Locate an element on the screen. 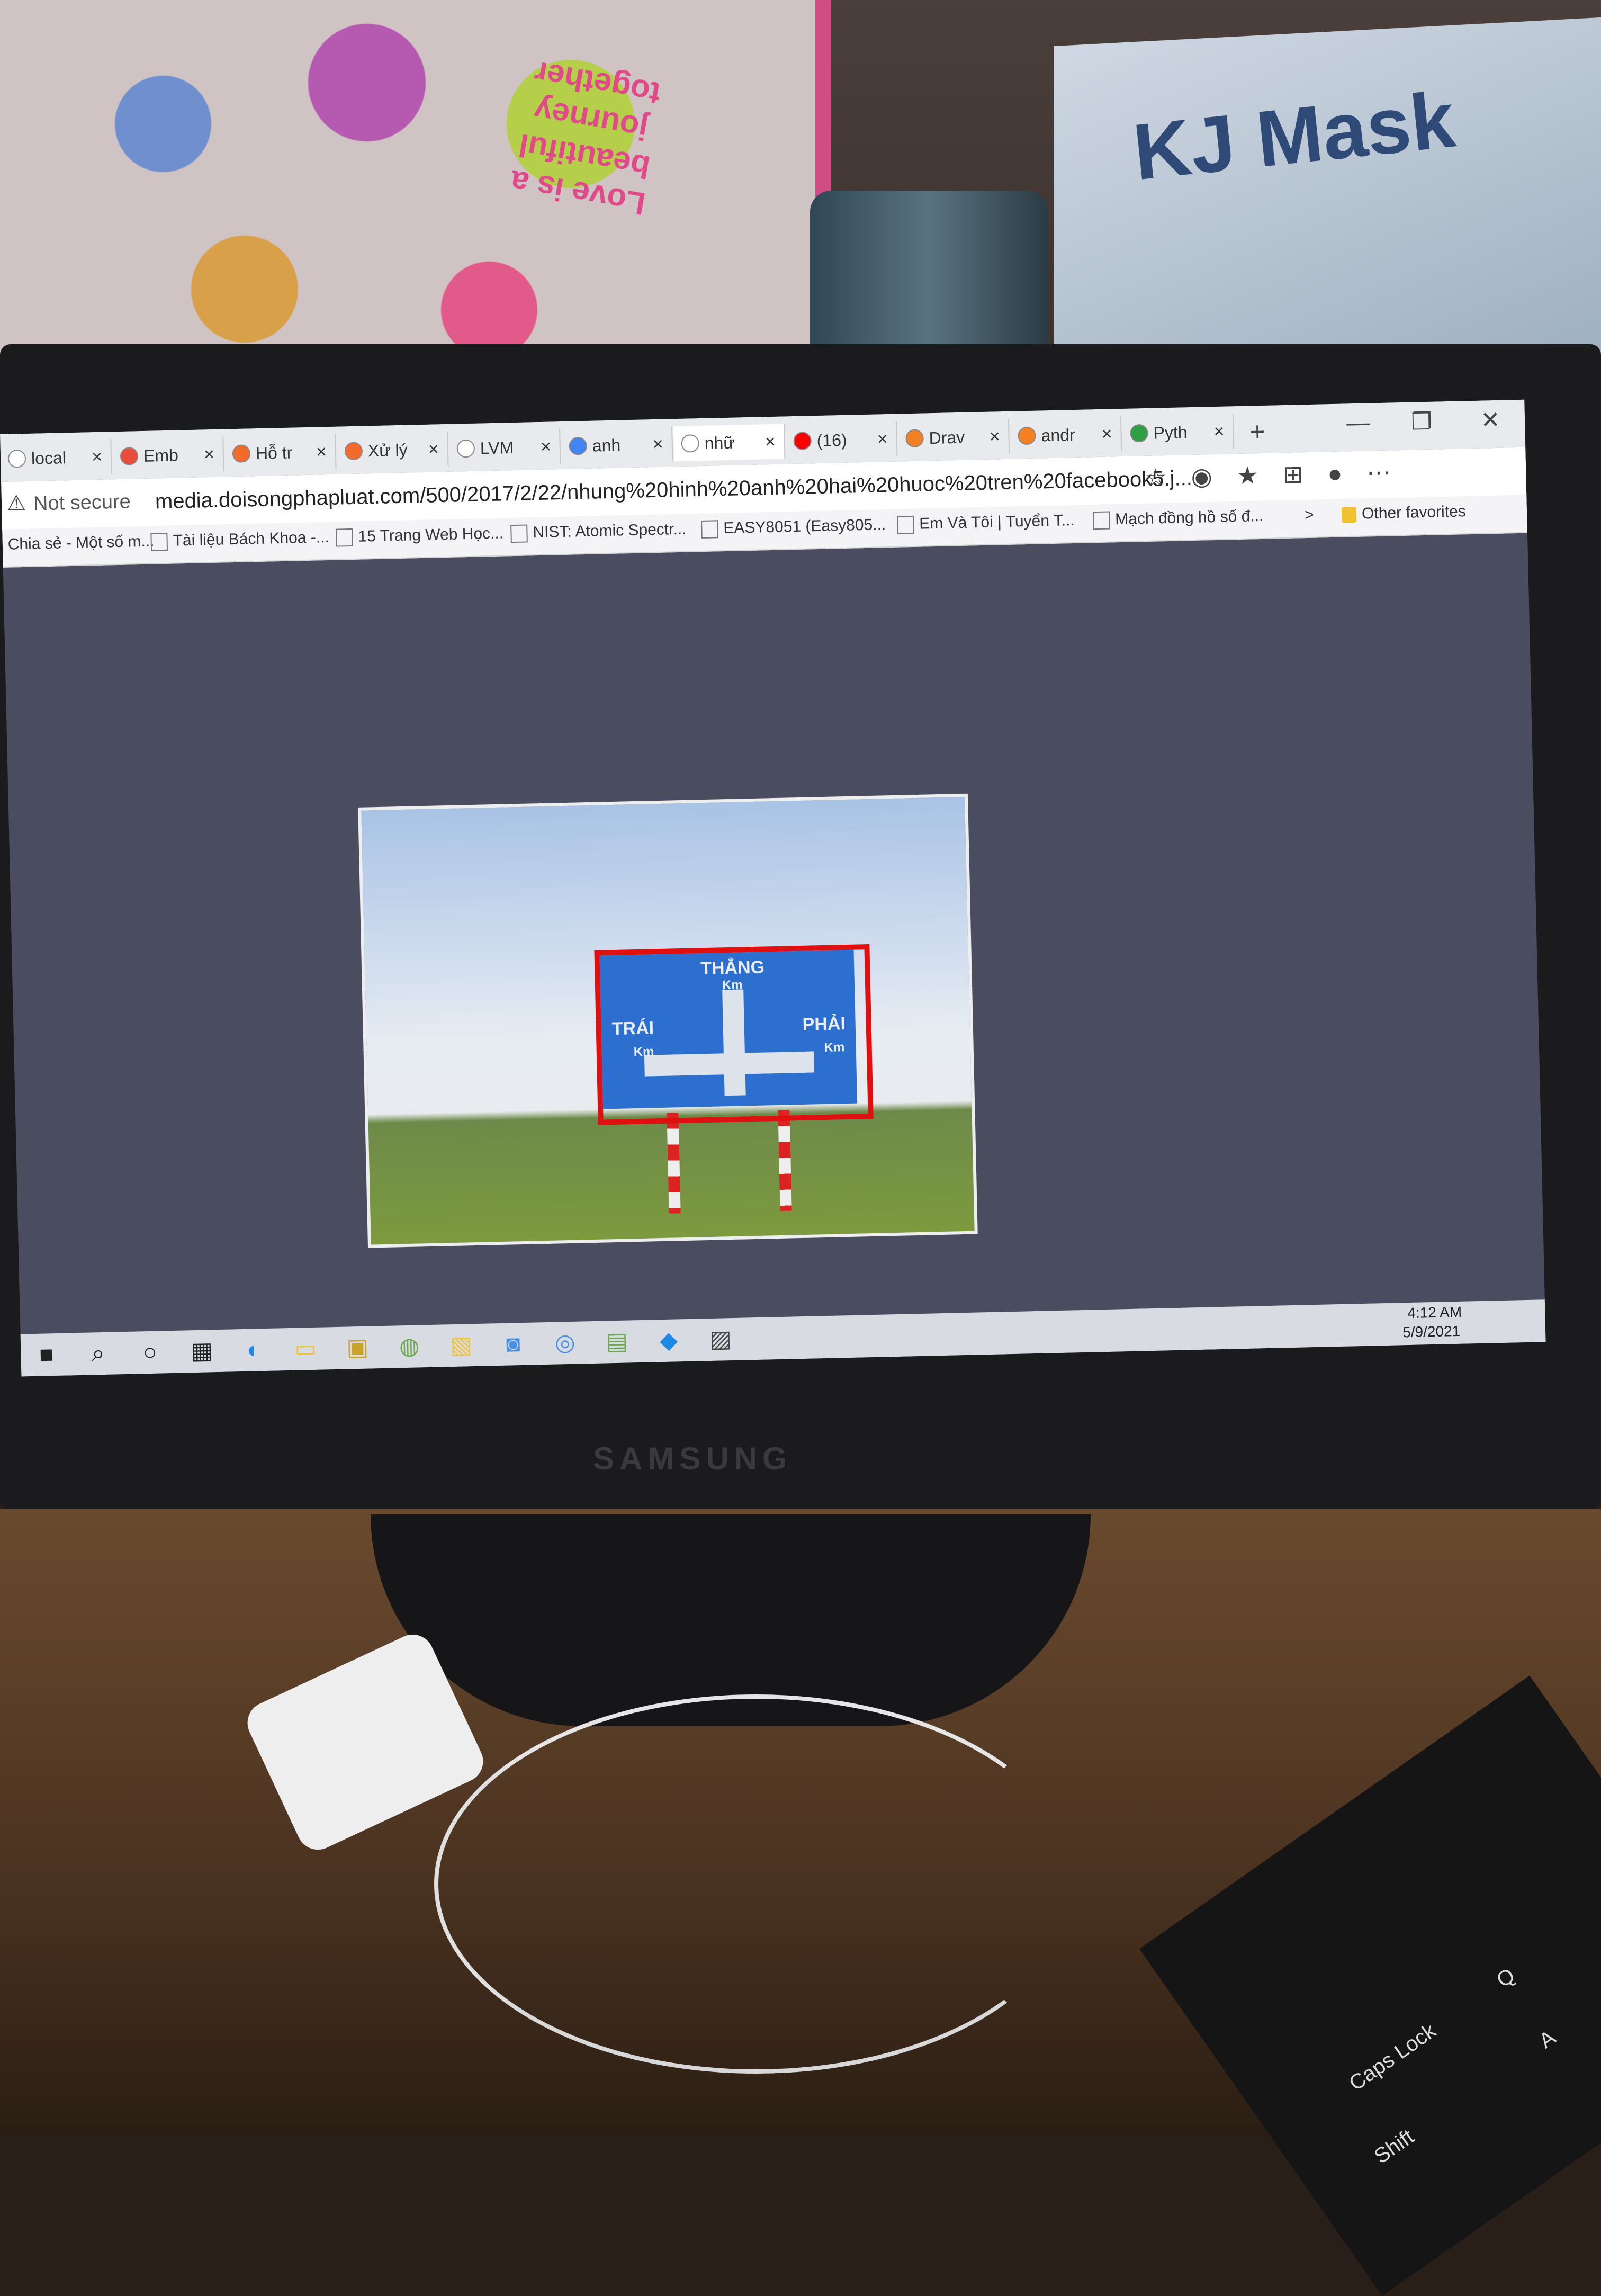 The width and height of the screenshot is (1601, 2296). warning-icon: ⚠ is located at coordinates (16, 504).